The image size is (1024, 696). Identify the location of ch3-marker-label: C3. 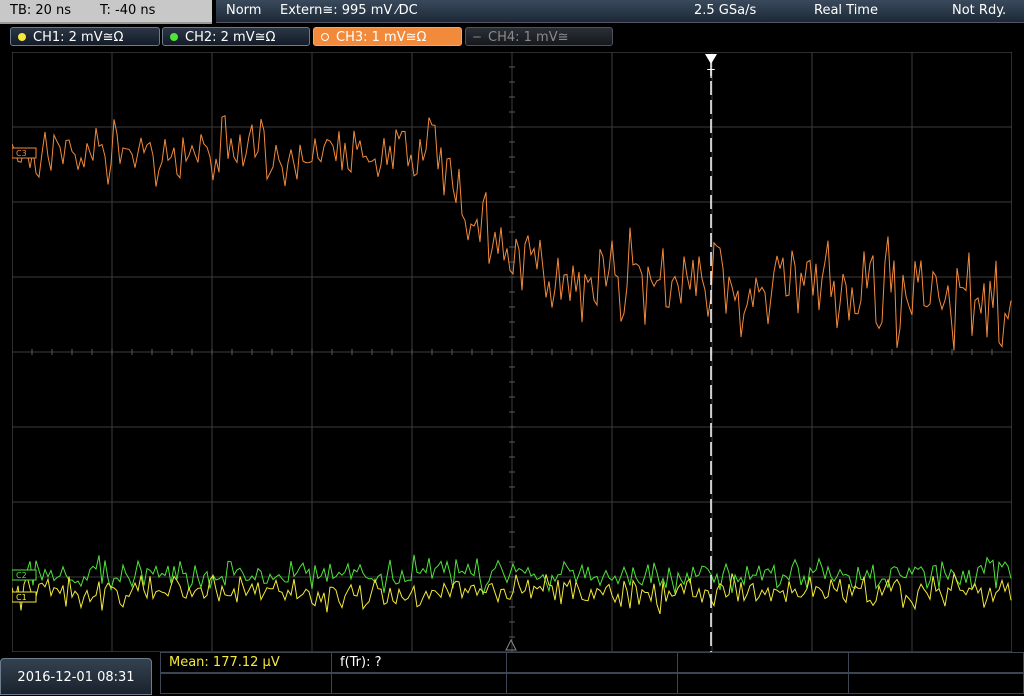
(21, 153).